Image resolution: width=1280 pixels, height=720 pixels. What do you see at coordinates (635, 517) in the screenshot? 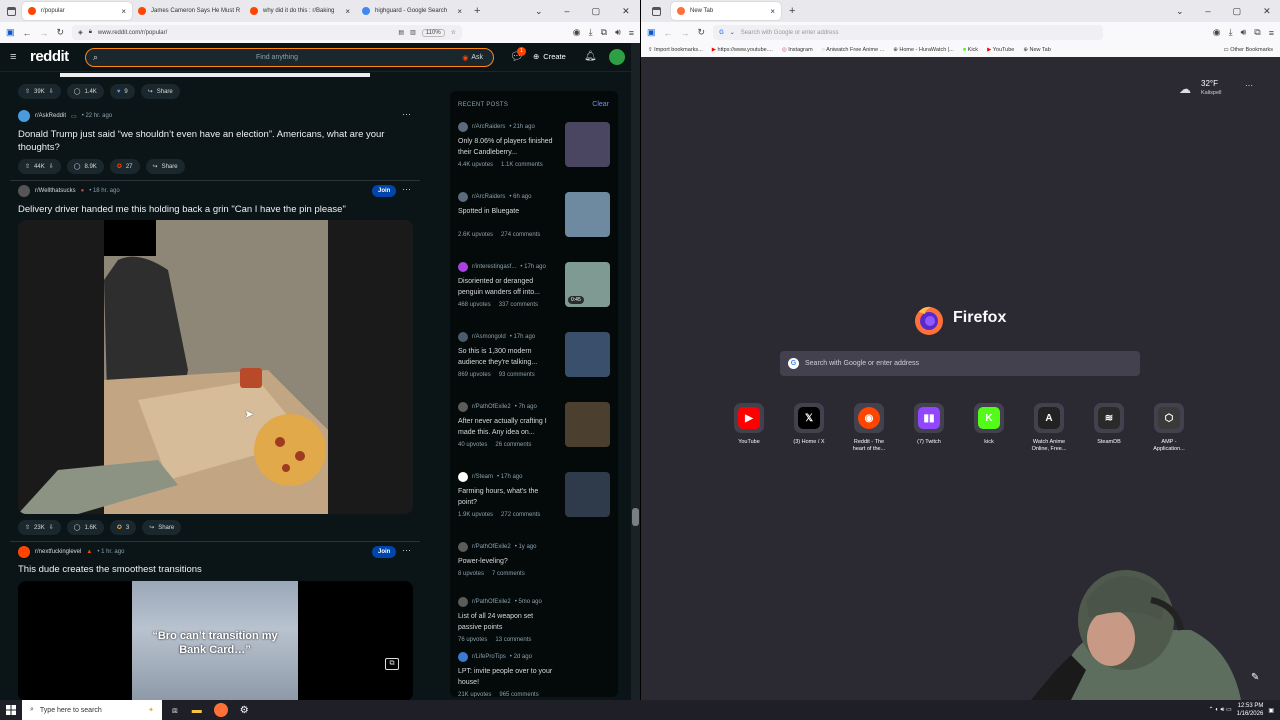
I see `scrollbar-thumb` at bounding box center [635, 517].